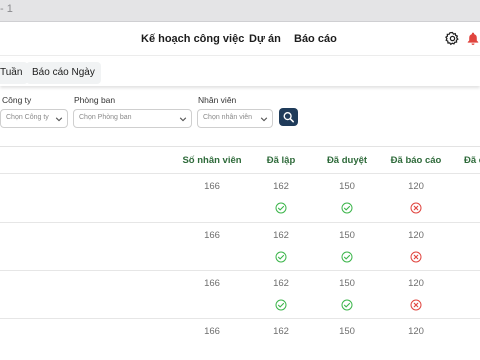  What do you see at coordinates (347, 160) in the screenshot?
I see `column-header-approved: Đã duyệt` at bounding box center [347, 160].